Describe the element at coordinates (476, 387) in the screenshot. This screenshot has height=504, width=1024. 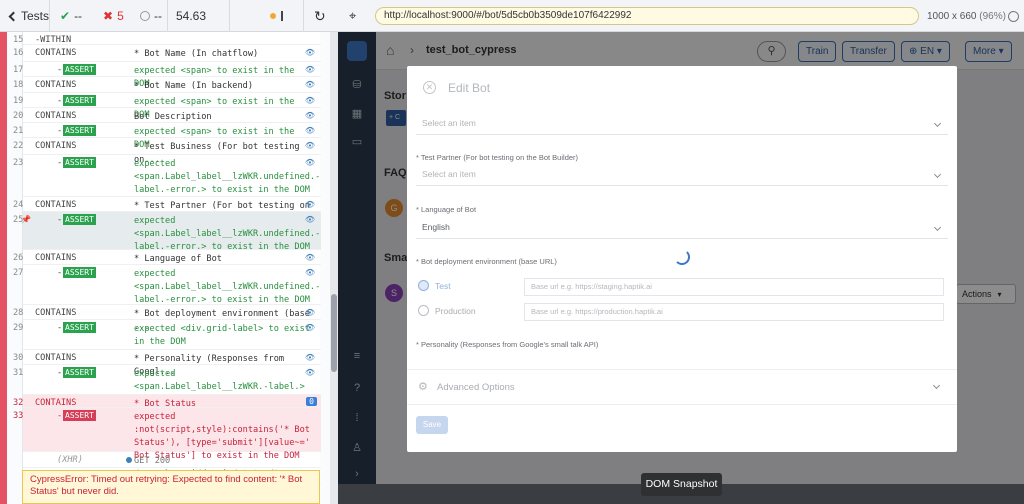
I see `advanced-options-label: Advanced Options` at that location.